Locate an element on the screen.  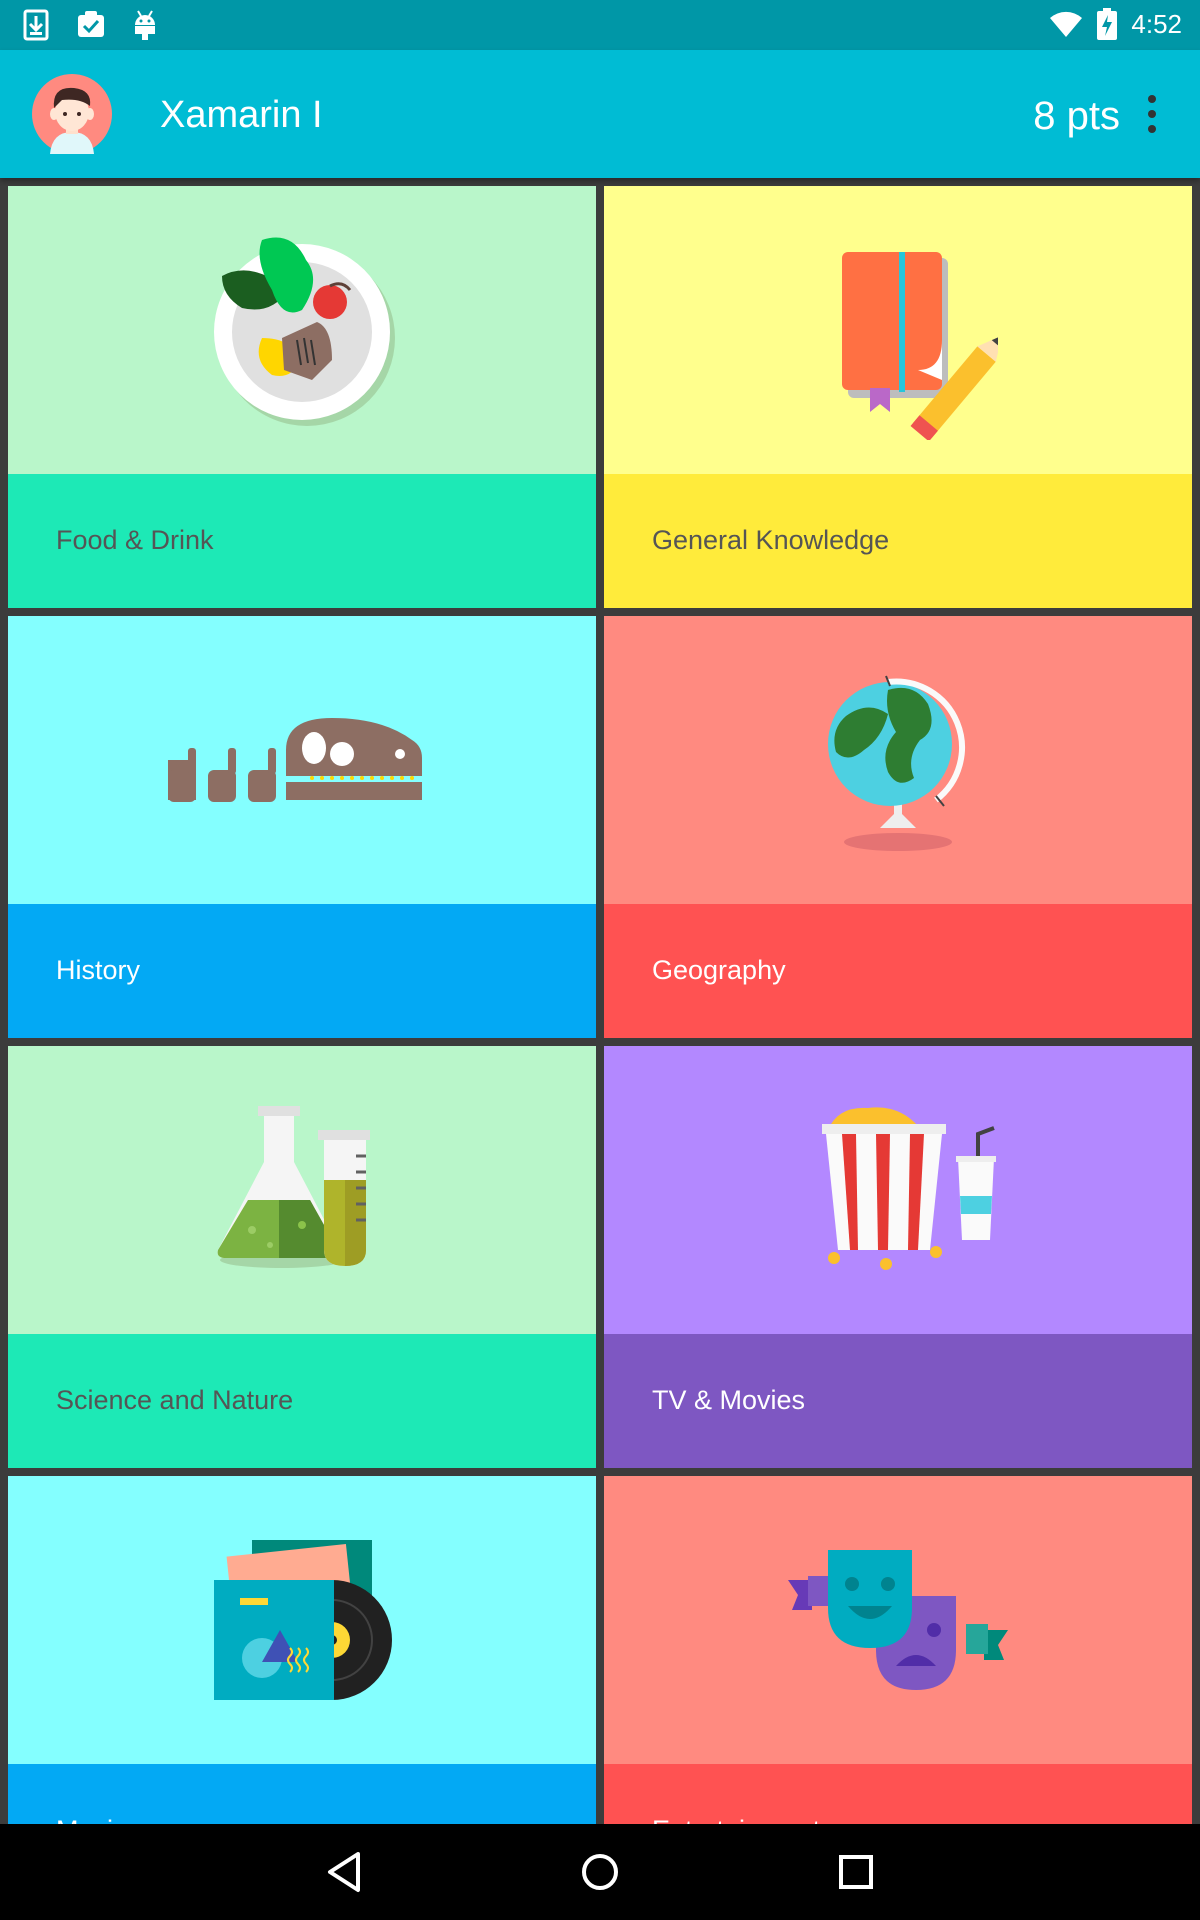
back-icon is located at coordinates (344, 1872).